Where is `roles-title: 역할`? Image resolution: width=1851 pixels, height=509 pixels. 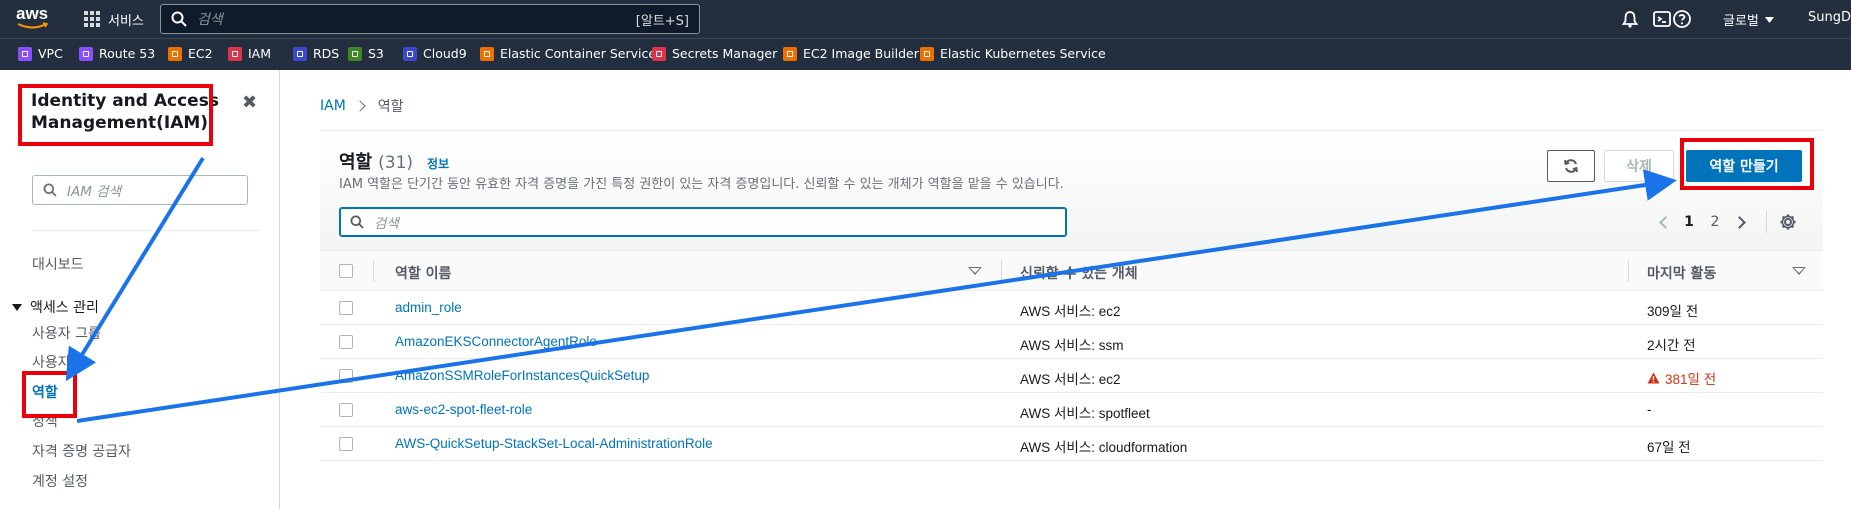 roles-title: 역할 is located at coordinates (356, 162).